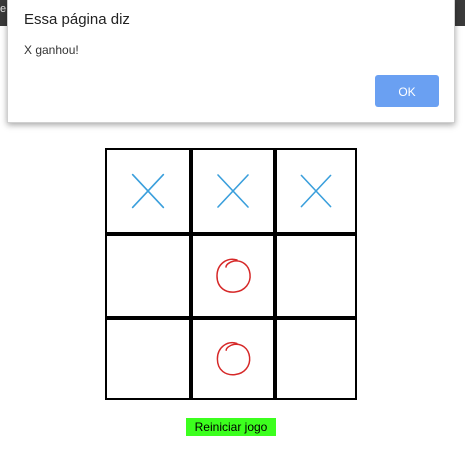  What do you see at coordinates (77, 19) in the screenshot?
I see `dialog-title: Essa página diz` at bounding box center [77, 19].